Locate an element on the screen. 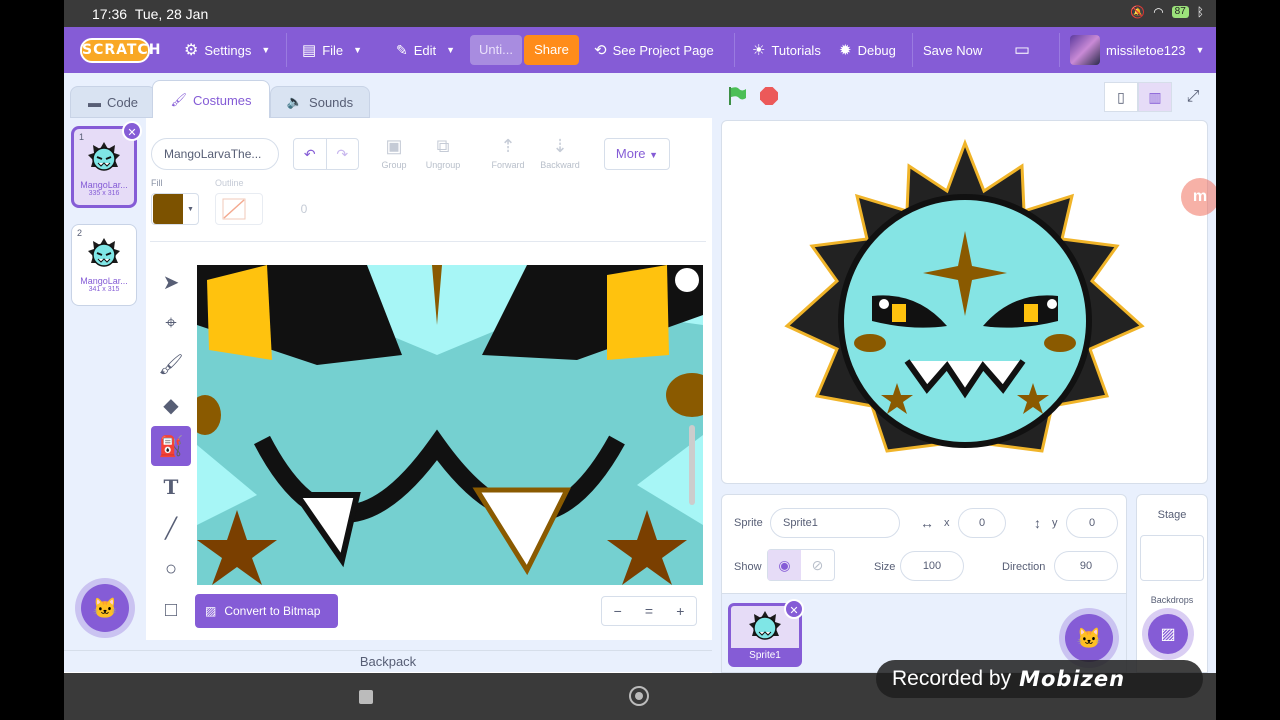 The width and height of the screenshot is (1280, 720). size-label: Size is located at coordinates (885, 567).